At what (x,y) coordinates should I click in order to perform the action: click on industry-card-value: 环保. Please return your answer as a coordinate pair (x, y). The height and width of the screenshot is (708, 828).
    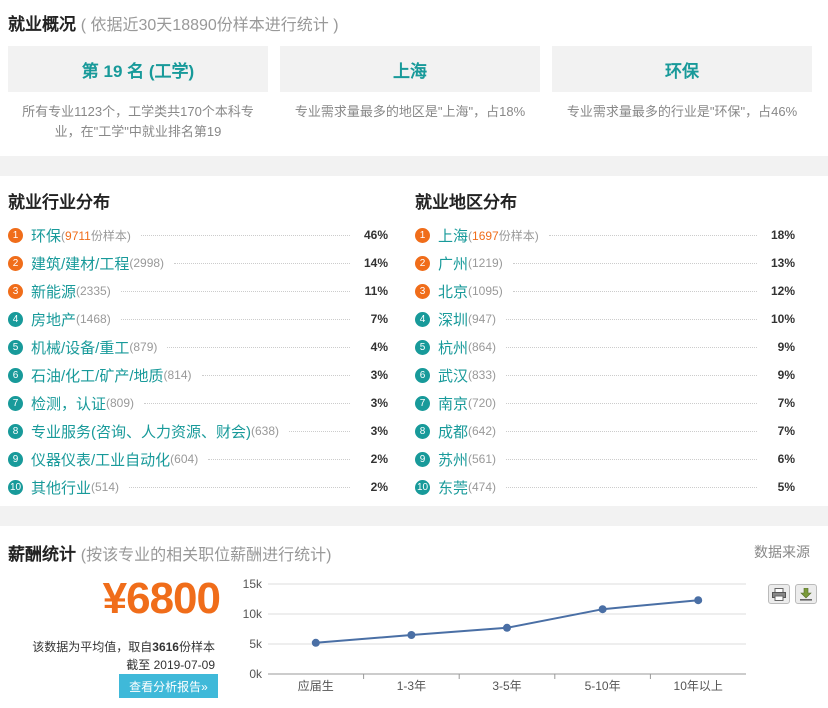
    Looking at the image, I should click on (682, 69).